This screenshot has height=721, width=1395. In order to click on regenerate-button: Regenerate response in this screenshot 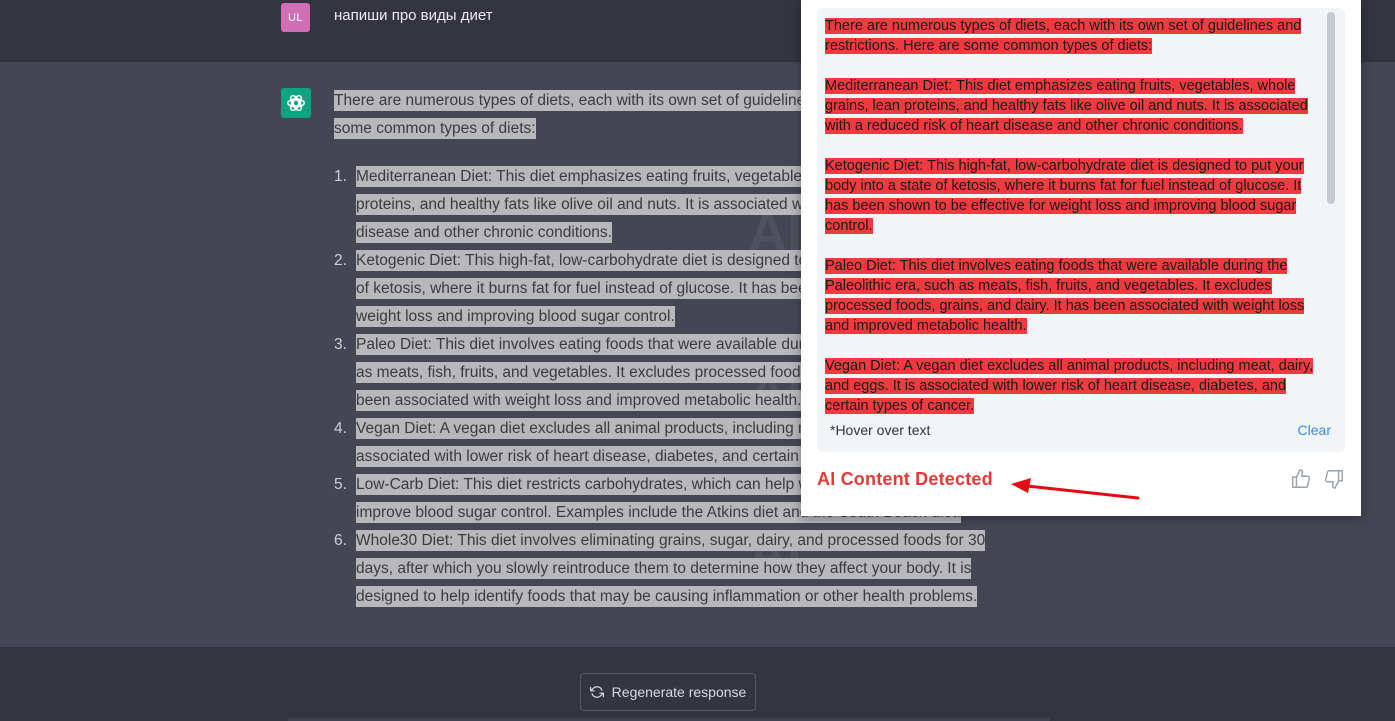, I will do `click(668, 692)`.